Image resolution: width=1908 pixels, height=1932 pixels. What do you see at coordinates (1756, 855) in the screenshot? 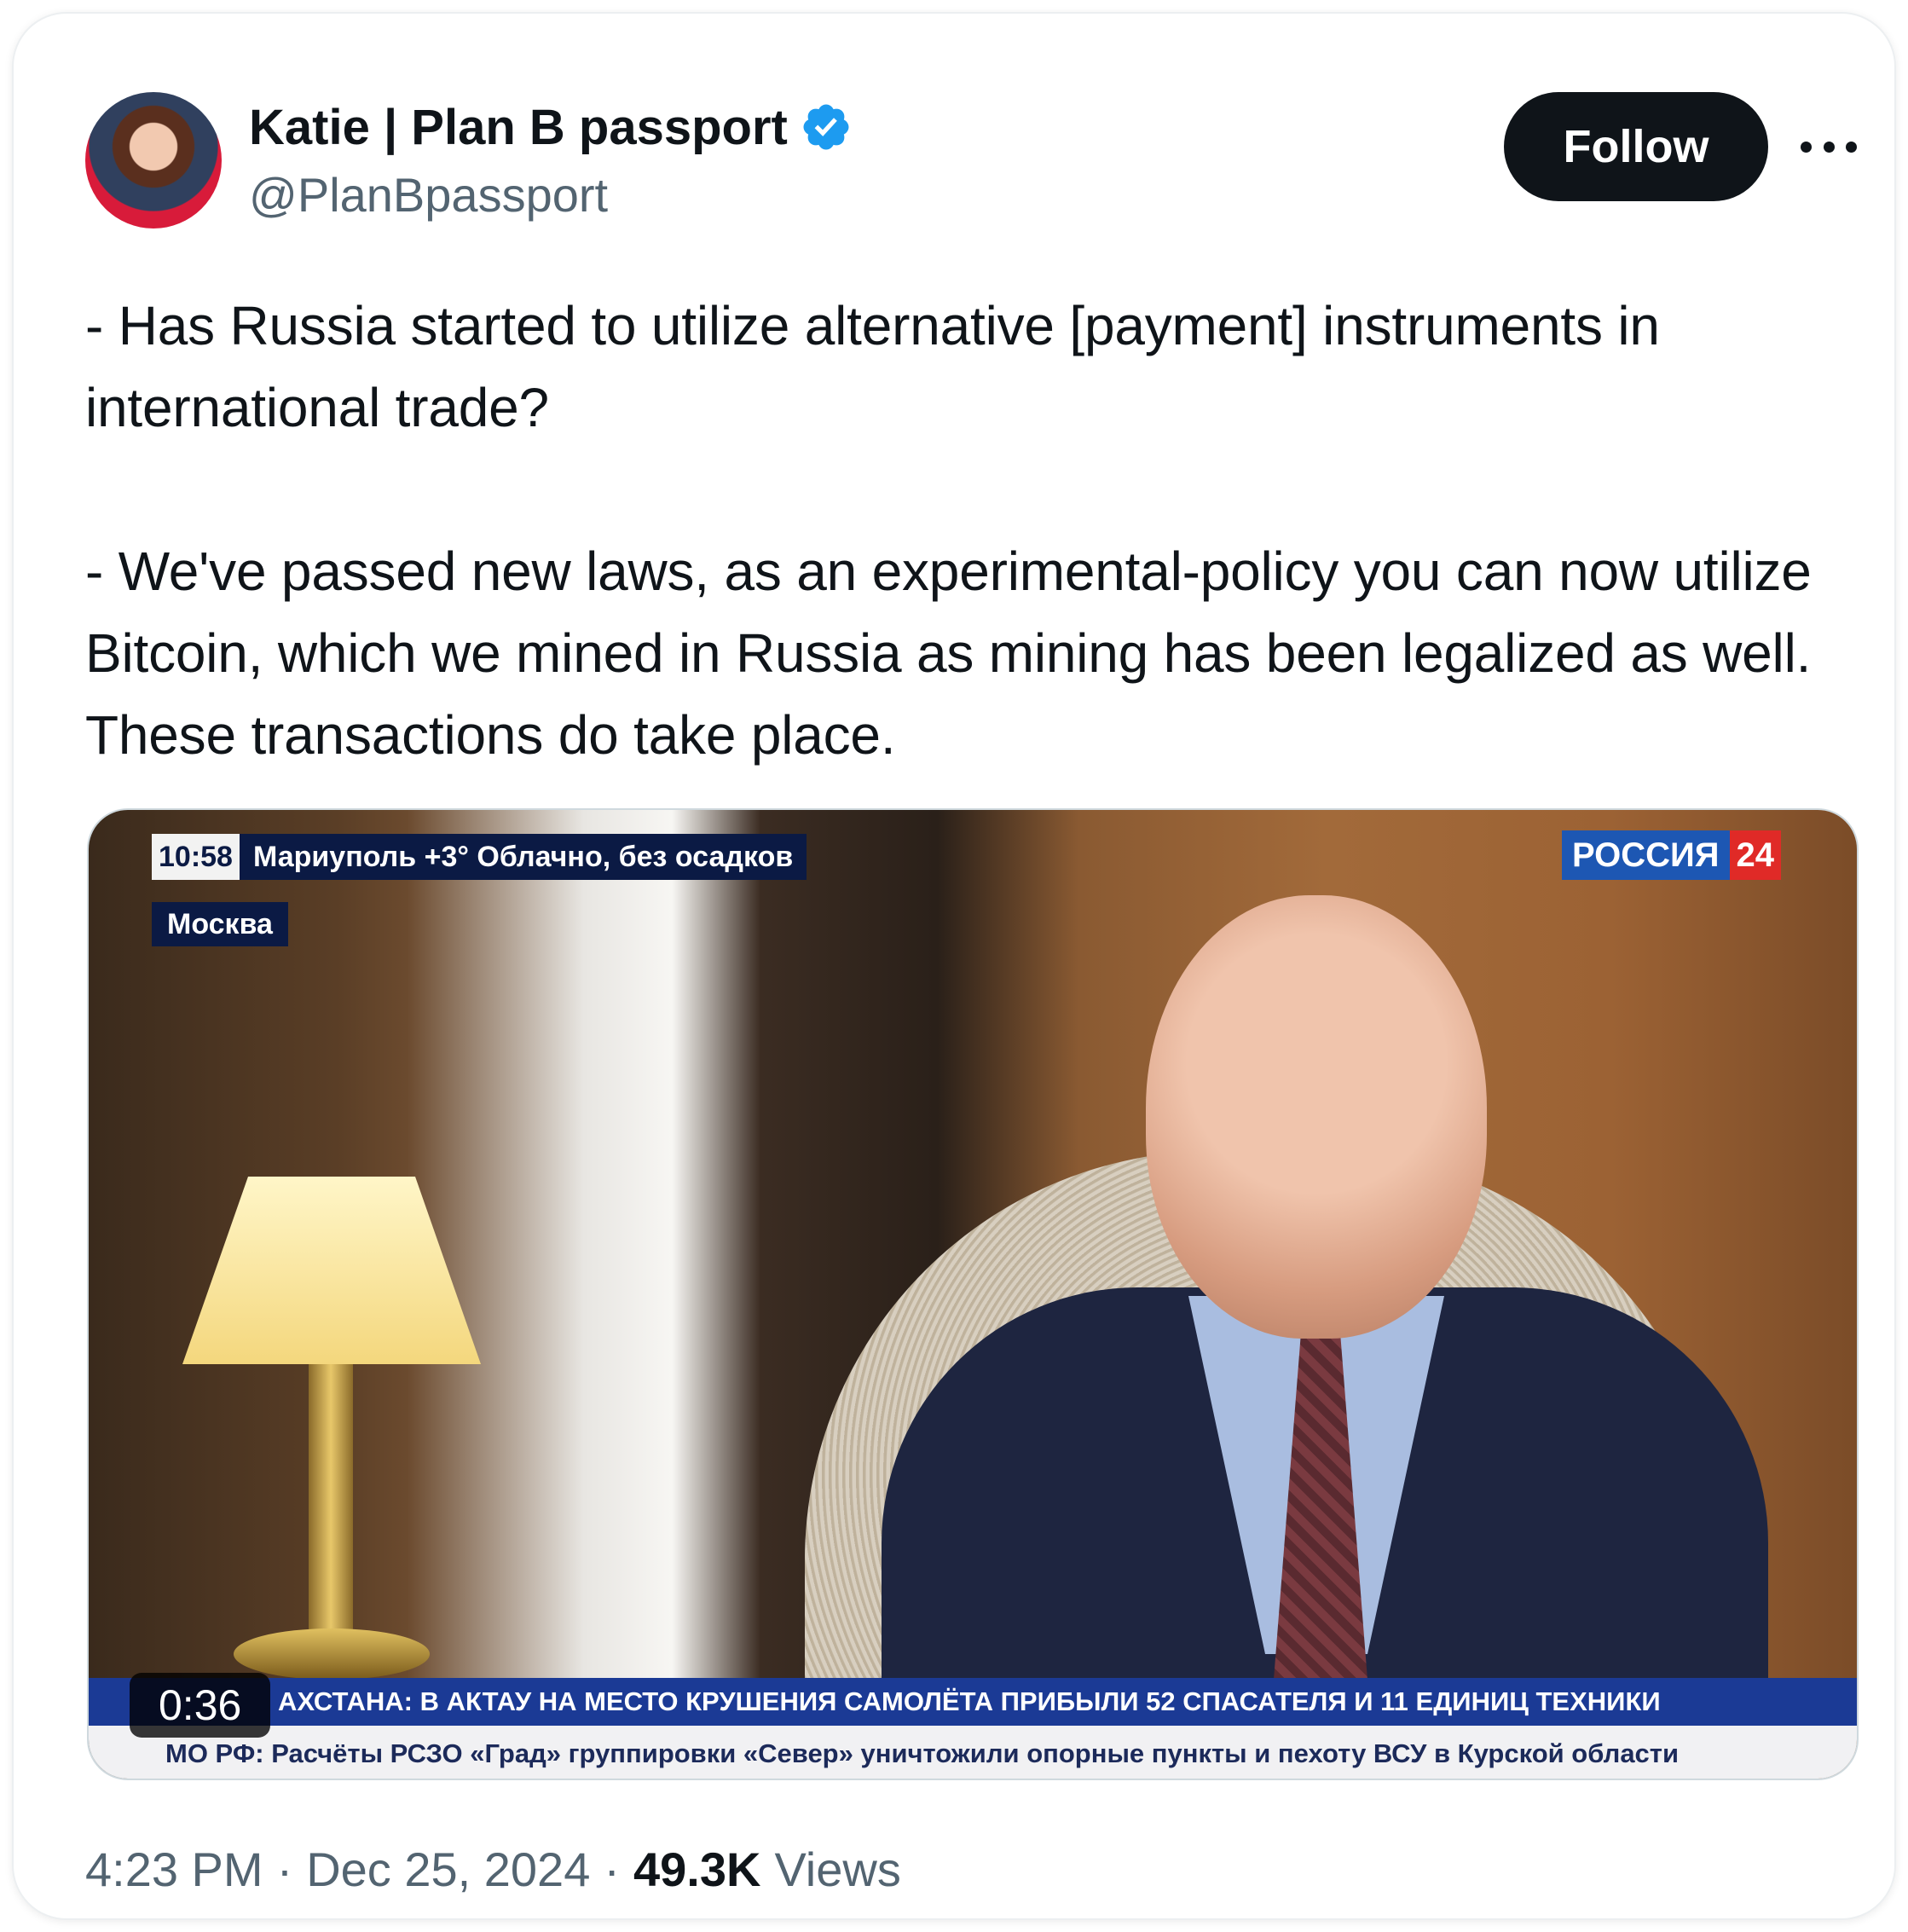
I see `channel-logo-number: 24` at bounding box center [1756, 855].